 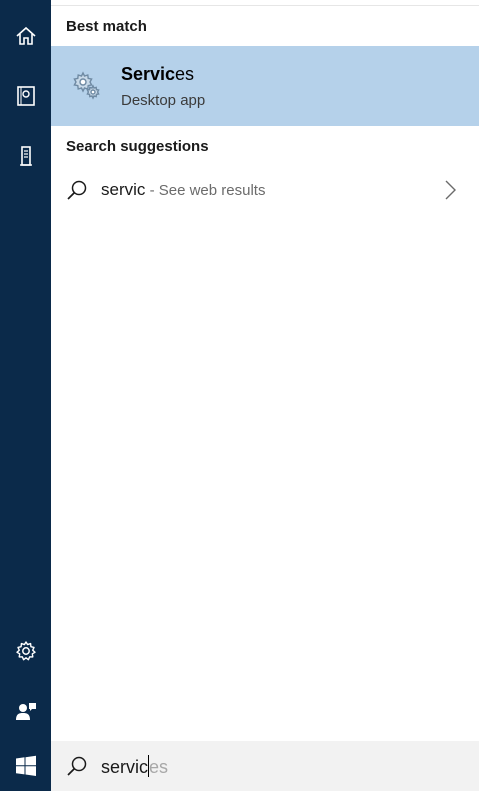 What do you see at coordinates (185, 74) in the screenshot?
I see `app-name-rest: es` at bounding box center [185, 74].